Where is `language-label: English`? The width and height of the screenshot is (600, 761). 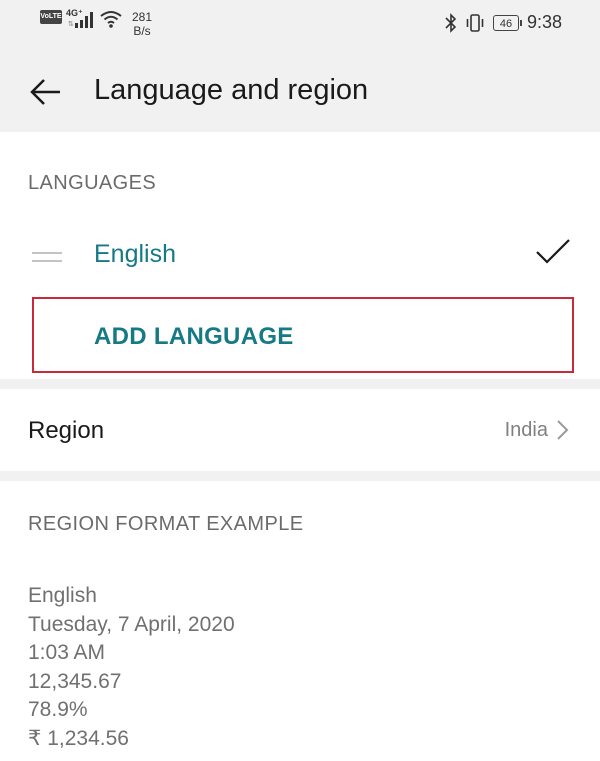 language-label: English is located at coordinates (135, 254).